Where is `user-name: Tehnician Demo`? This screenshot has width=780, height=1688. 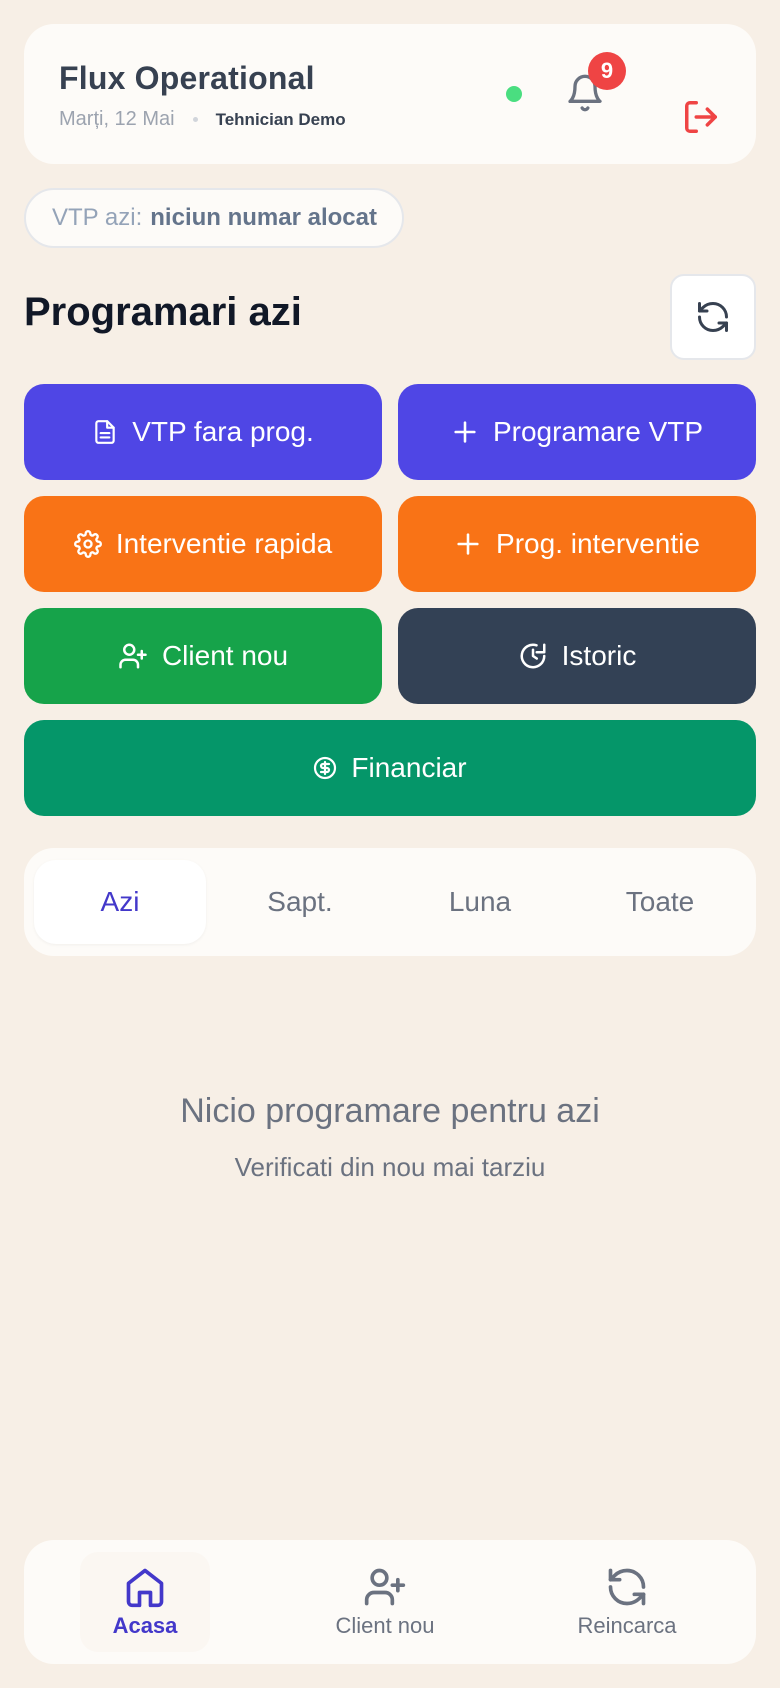 user-name: Tehnician Demo is located at coordinates (280, 119).